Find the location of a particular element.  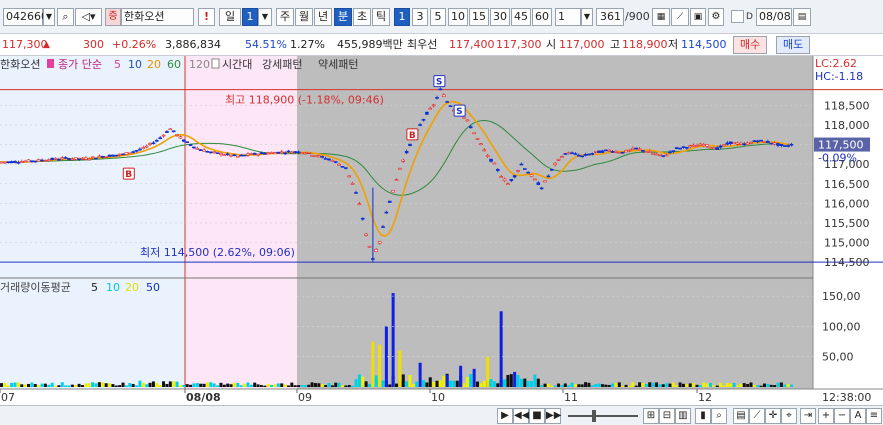

bar-chart-icon: ▤ is located at coordinates (741, 416).